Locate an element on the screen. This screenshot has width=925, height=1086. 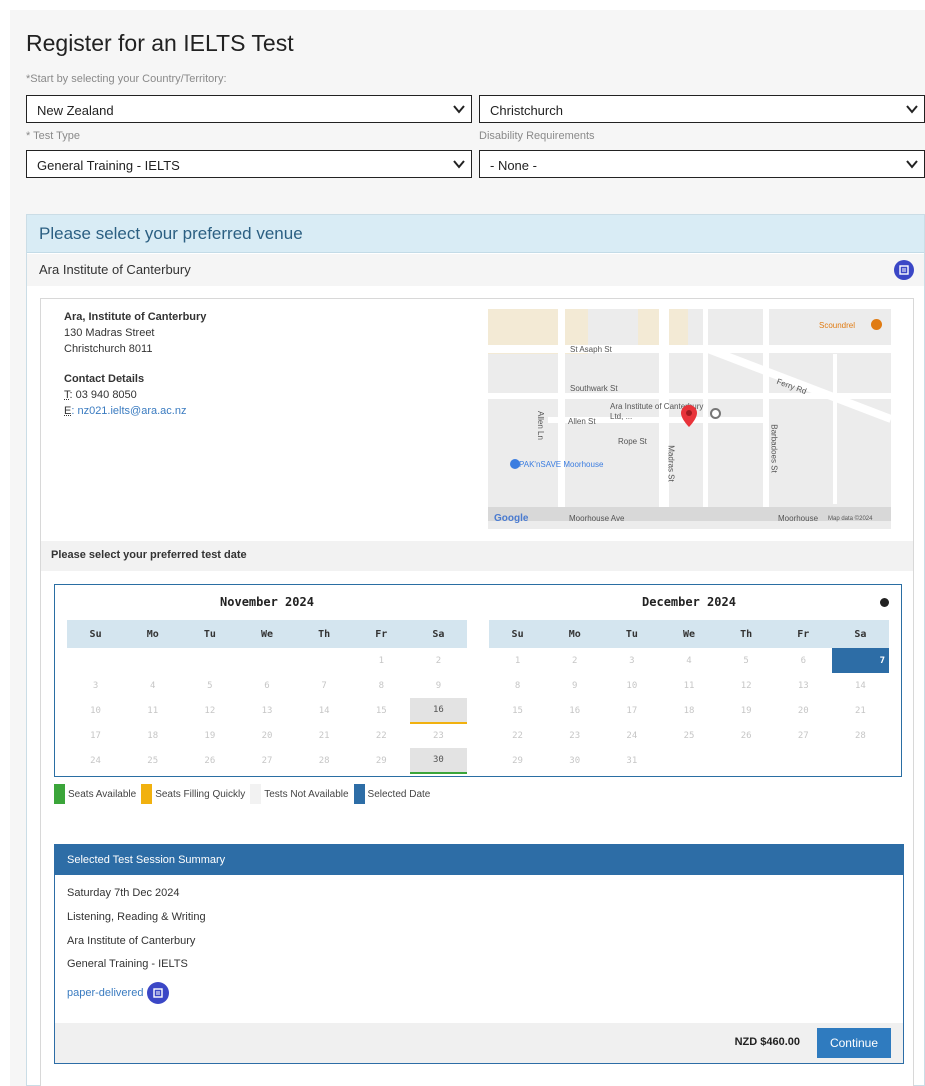
calendar-day: 7 is located at coordinates (860, 660).